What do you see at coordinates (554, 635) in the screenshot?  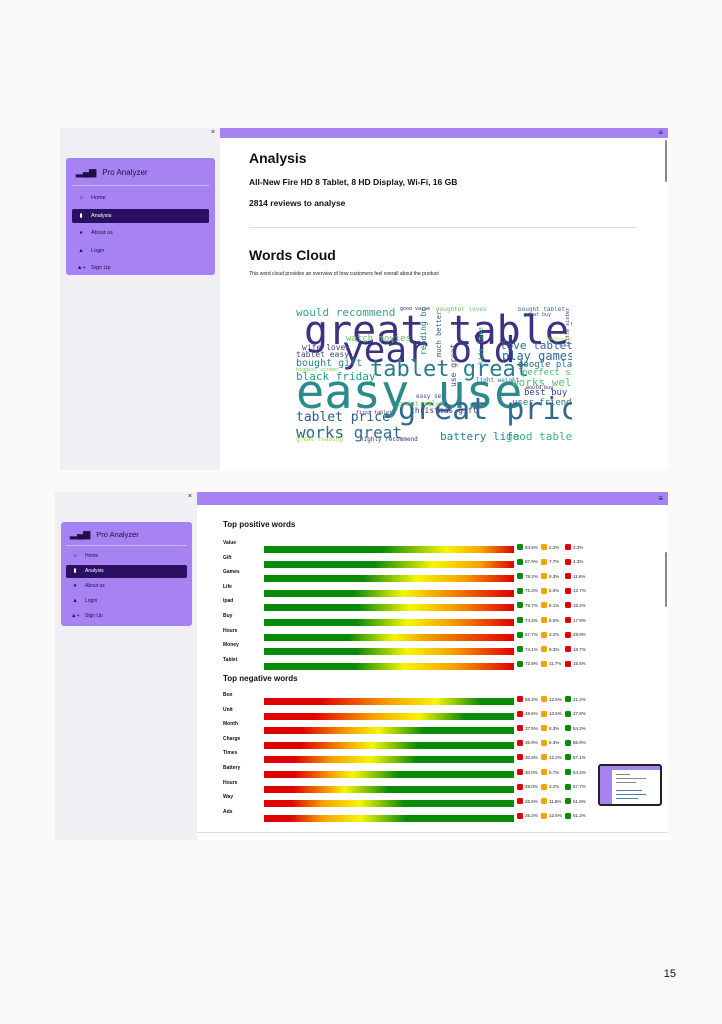 I see `percent-value: 3.2%` at bounding box center [554, 635].